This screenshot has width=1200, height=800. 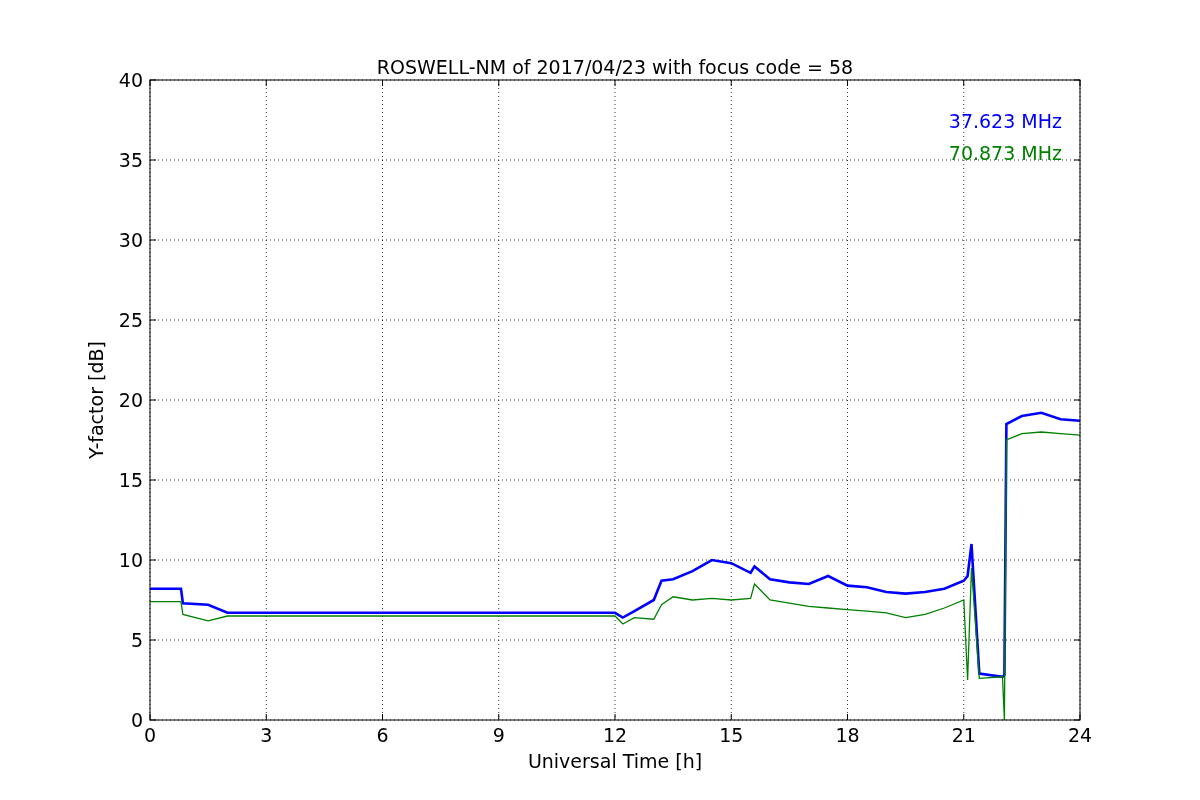 What do you see at coordinates (847, 735) in the screenshot?
I see `tick-label: 18` at bounding box center [847, 735].